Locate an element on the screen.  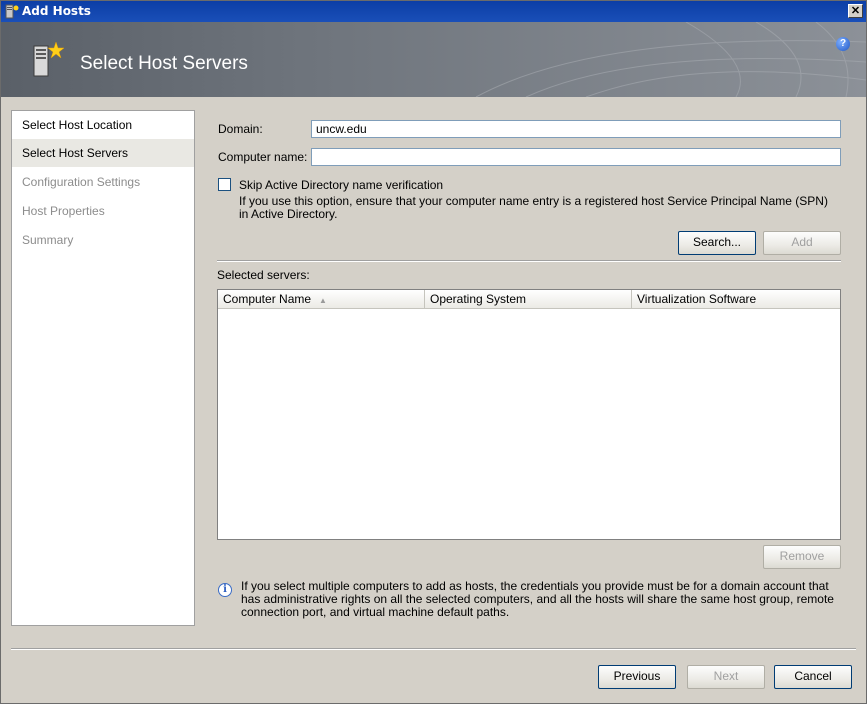
selected-servers-label: Selected servers: is located at coordinates (263, 275).